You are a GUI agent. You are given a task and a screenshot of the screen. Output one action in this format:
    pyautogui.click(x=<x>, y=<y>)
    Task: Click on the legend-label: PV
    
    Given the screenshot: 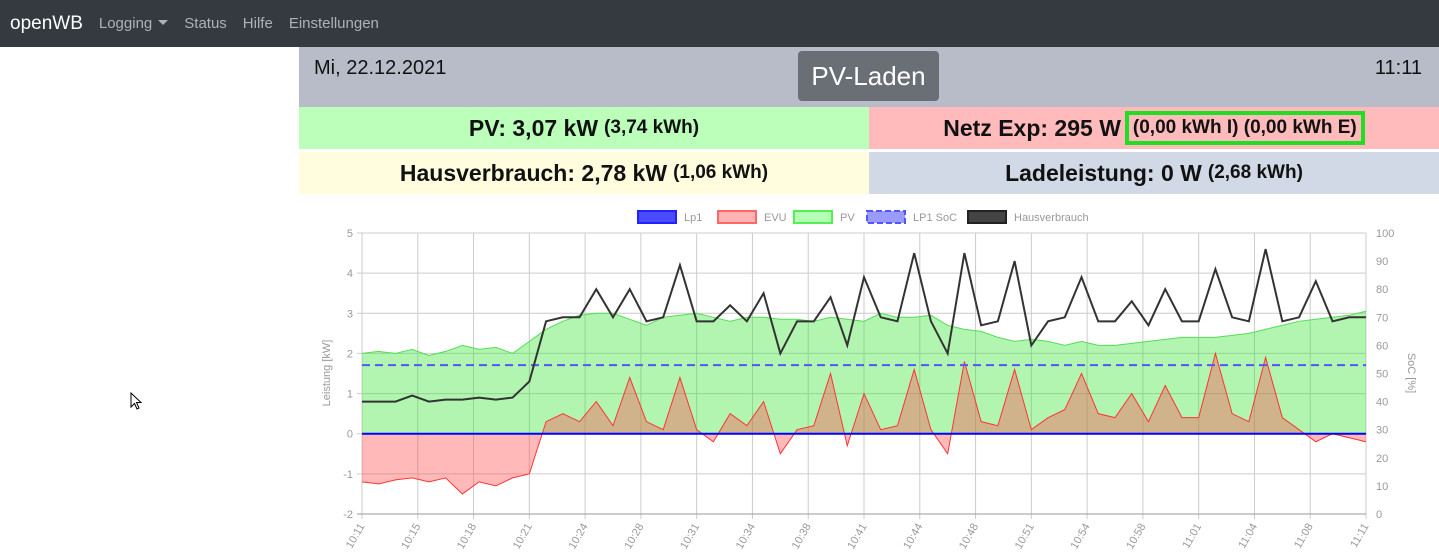 What is the action you would take?
    pyautogui.click(x=847, y=218)
    